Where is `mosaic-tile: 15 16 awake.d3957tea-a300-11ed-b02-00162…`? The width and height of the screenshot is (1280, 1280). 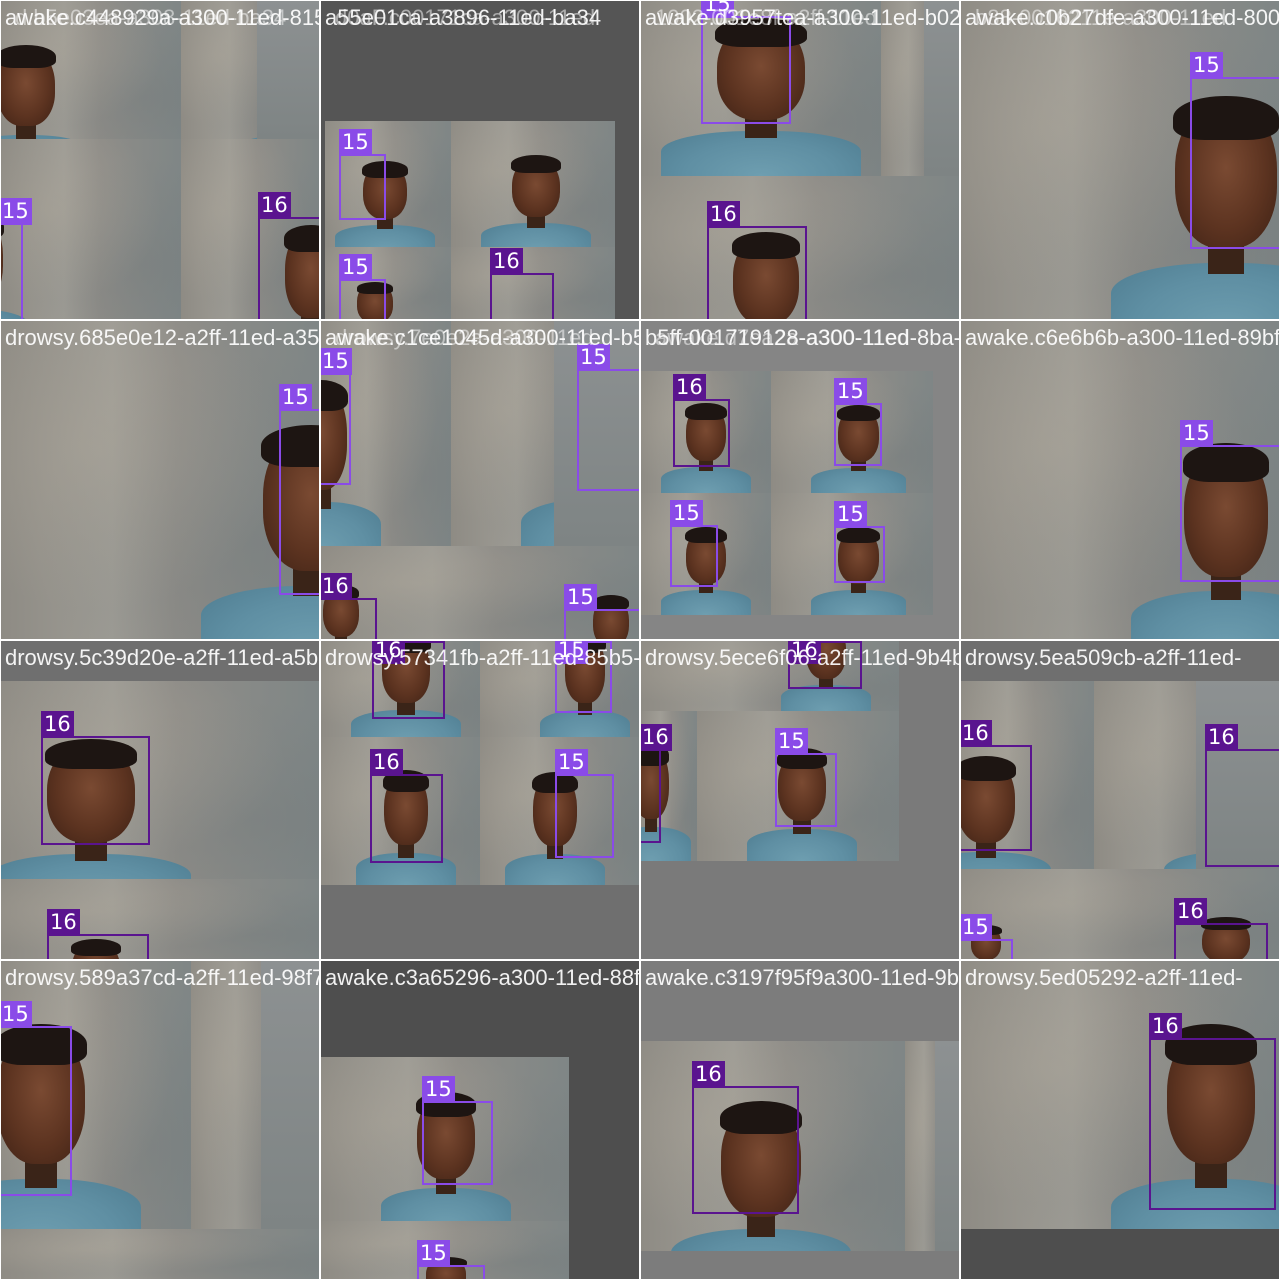
mosaic-tile: 15 16 awake.d3957tea-a300-11ed-b02-00162… is located at coordinates (800, 160).